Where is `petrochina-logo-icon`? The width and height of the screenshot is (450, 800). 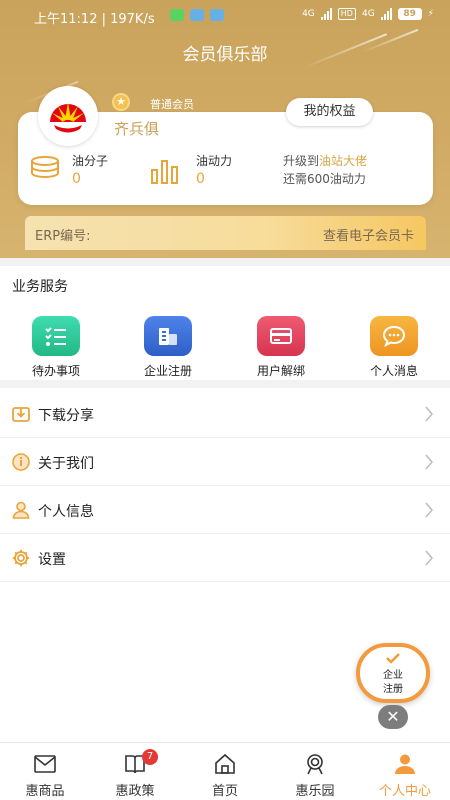
petrochina-logo-icon is located at coordinates (68, 116).